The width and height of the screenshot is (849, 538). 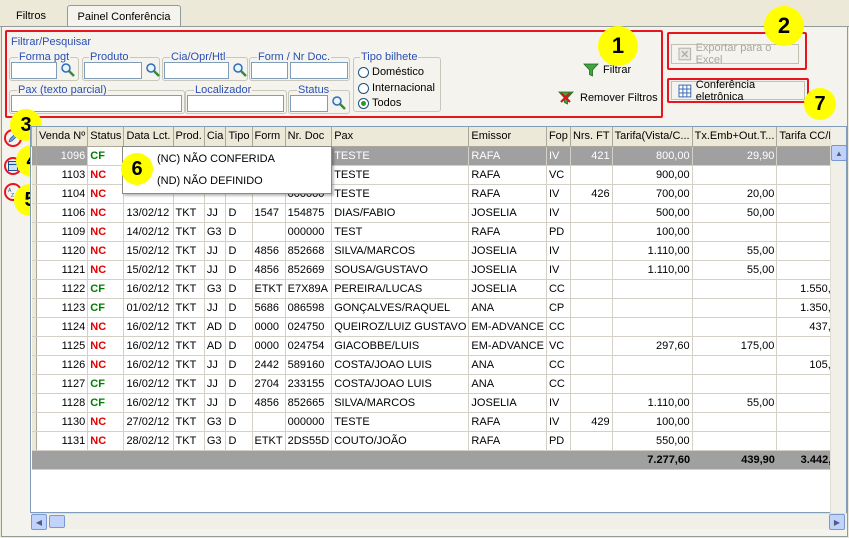 I want to click on table-cell: ETKT, so click(x=269, y=441).